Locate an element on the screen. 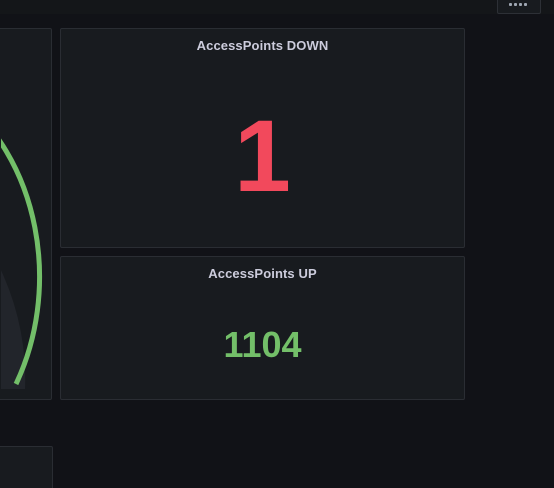  stat-value: 1 is located at coordinates (262, 156).